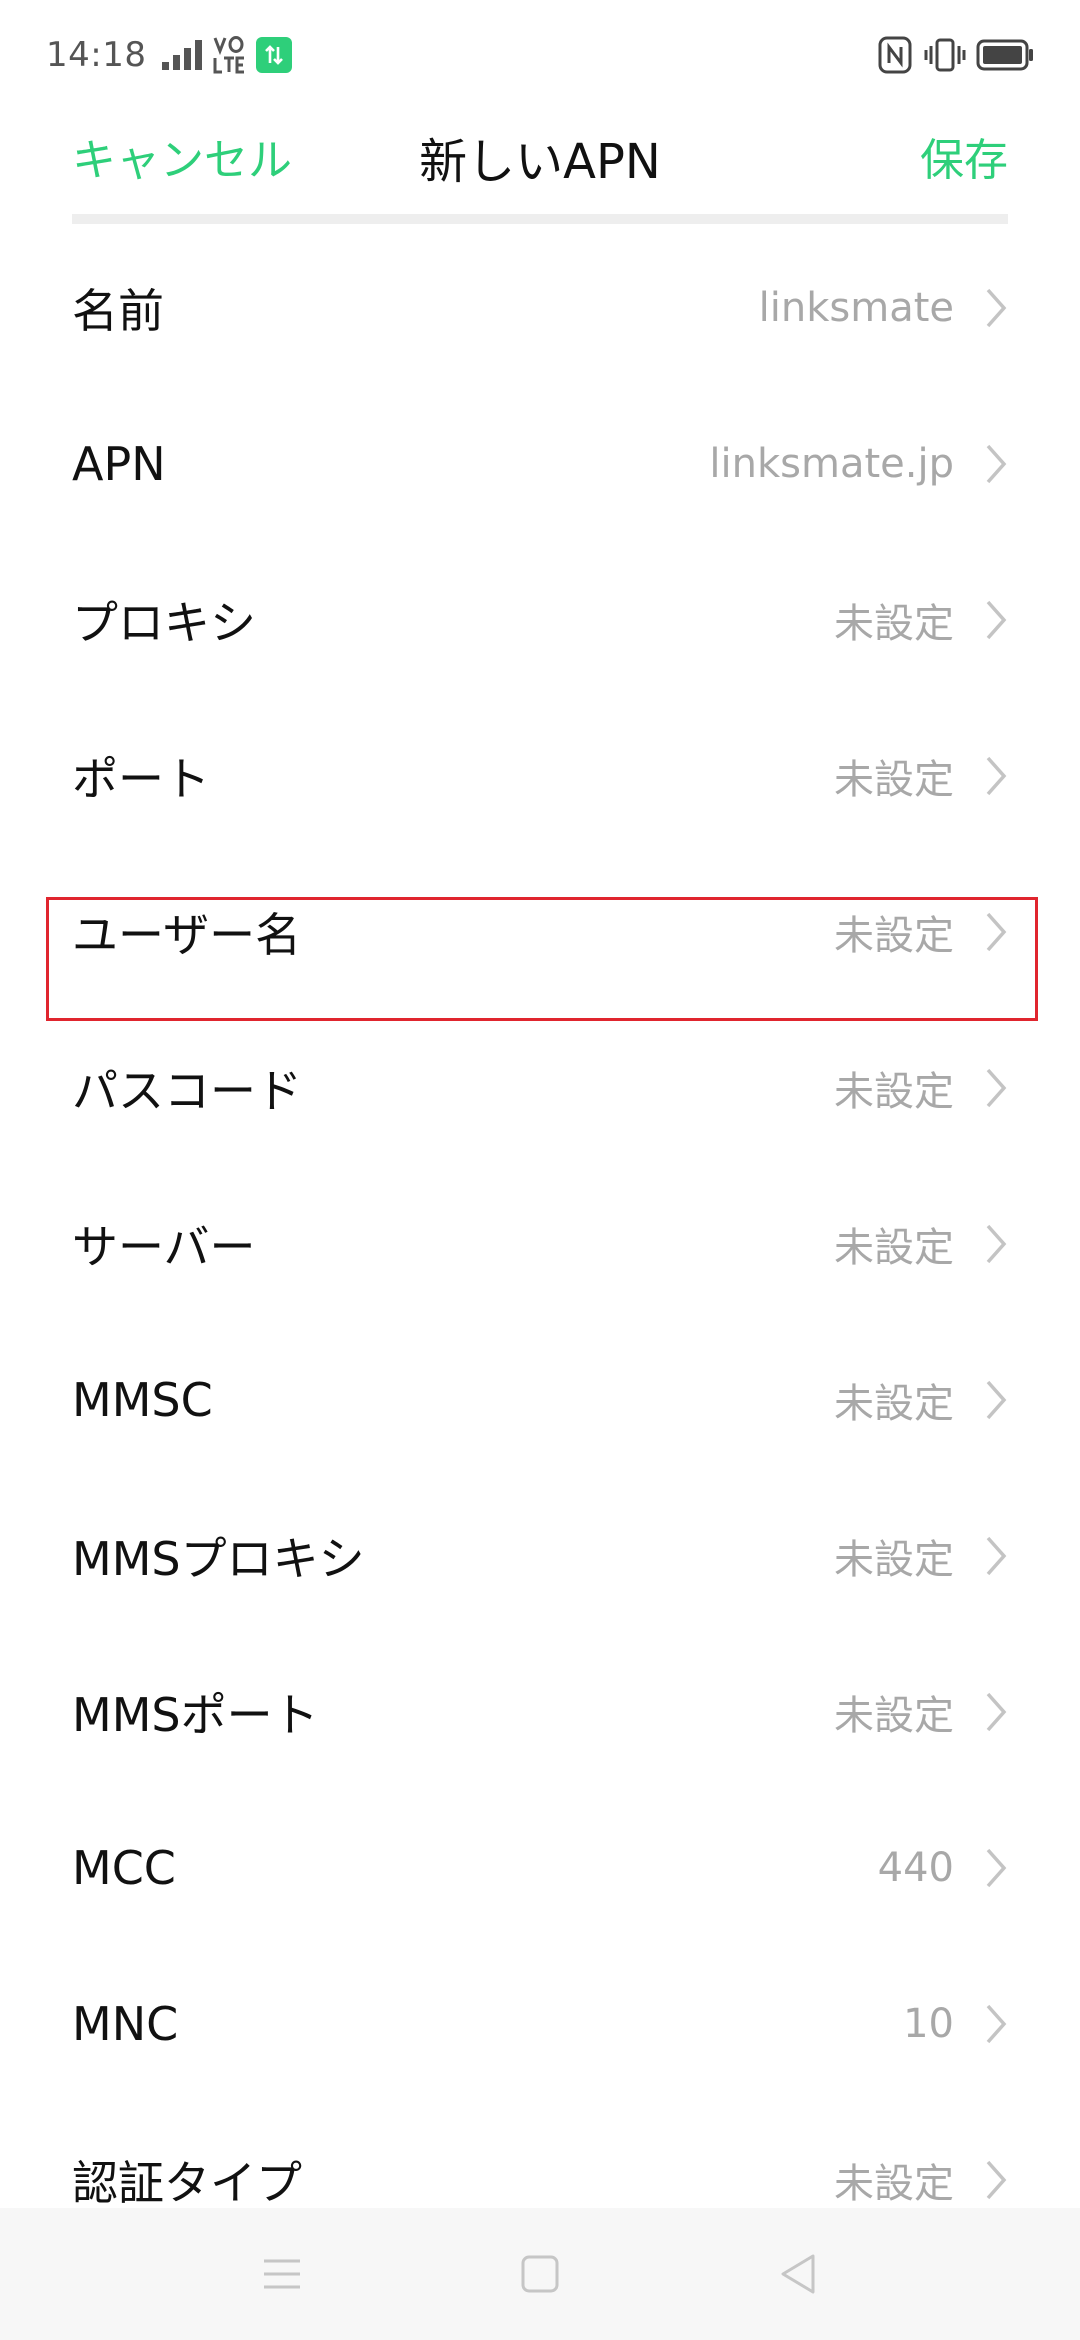 Image resolution: width=1080 pixels, height=2340 pixels. I want to click on mms-port-row: MMSポート 未設定, so click(540, 1712).